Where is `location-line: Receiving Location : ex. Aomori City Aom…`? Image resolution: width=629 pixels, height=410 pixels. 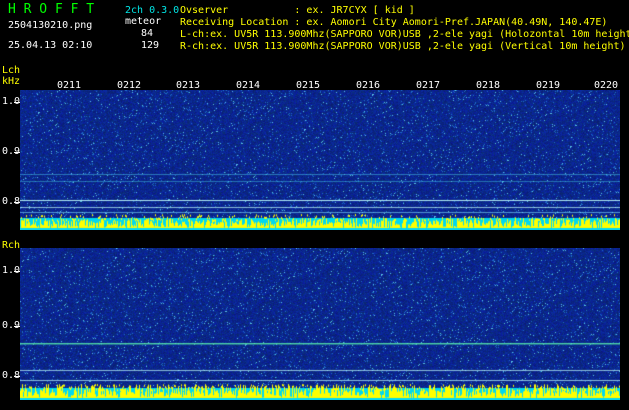 location-line: Receiving Location : ex. Aomori City Aom… is located at coordinates (394, 22).